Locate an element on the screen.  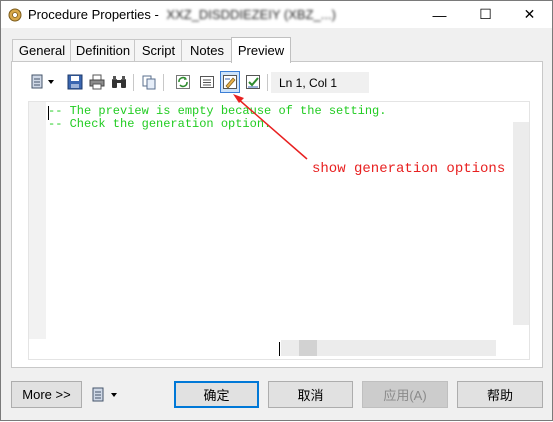
apply-button: 应用(A) is located at coordinates (405, 394).